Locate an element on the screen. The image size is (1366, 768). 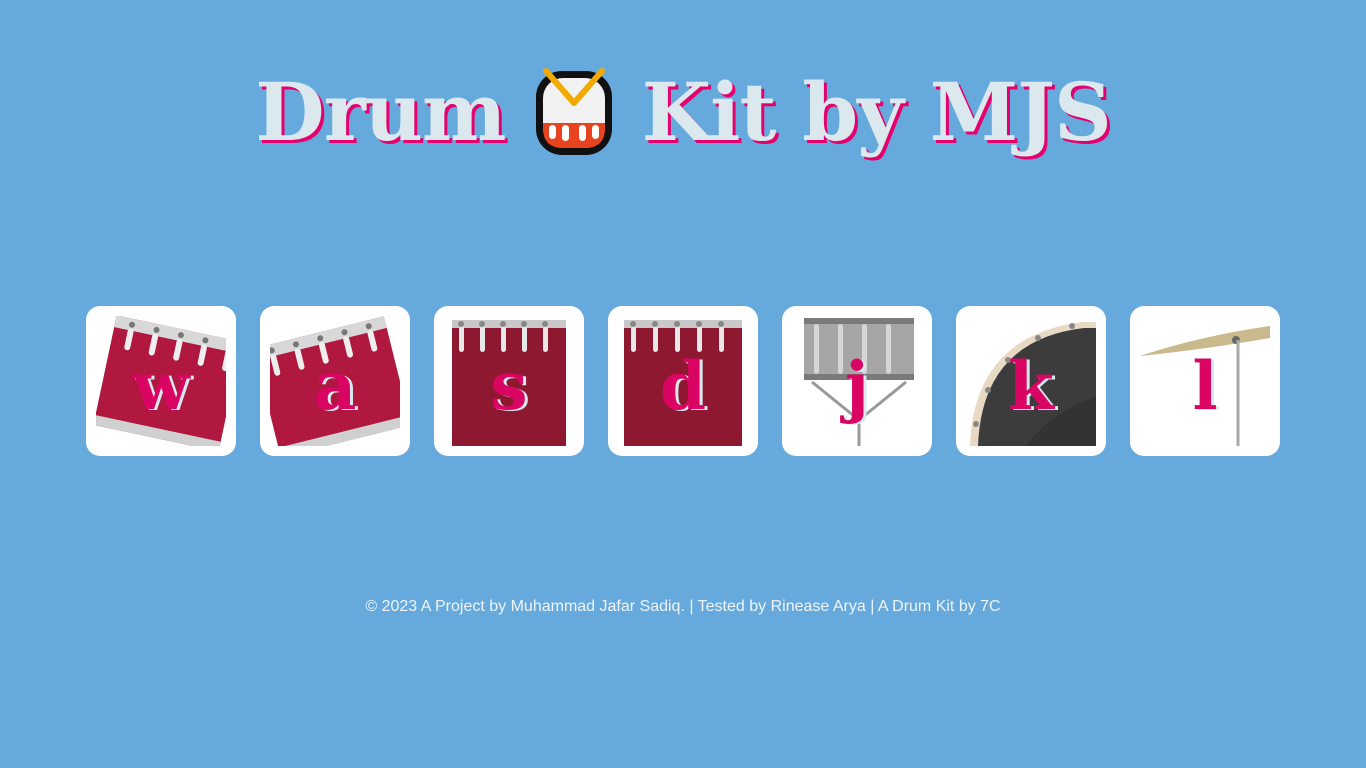
drum-emoji-icon is located at coordinates (573, 111).